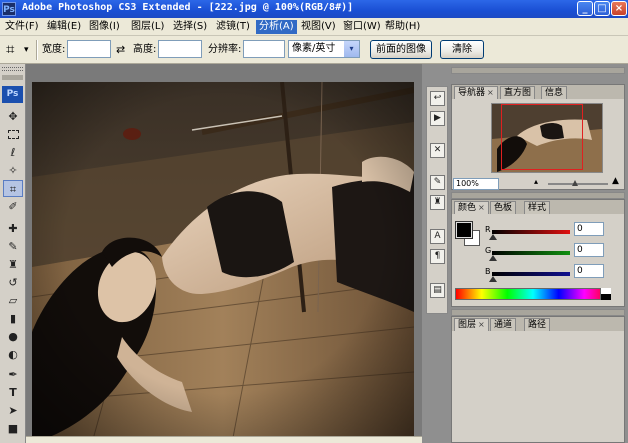 The height and width of the screenshot is (443, 628). Describe the element at coordinates (537, 207) in the screenshot. I see `tab-styles: 样式` at that location.